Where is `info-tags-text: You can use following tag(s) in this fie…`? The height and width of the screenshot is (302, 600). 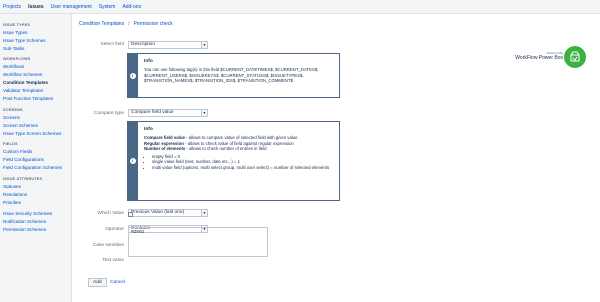 info-tags-text: You can use following tag(s) in this fie… is located at coordinates (231, 75).